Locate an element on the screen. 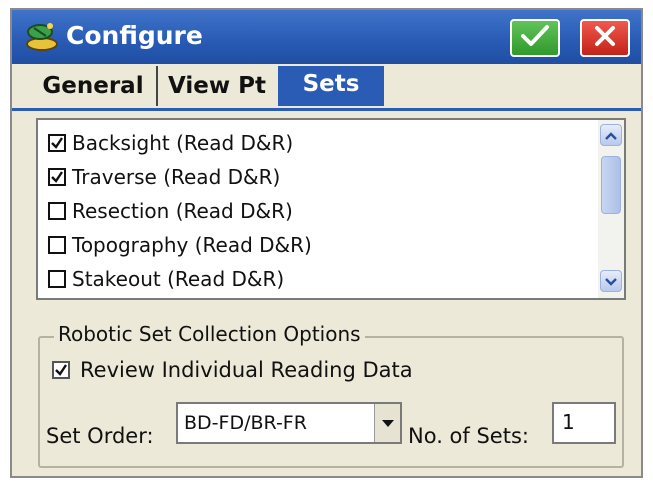  set-order-dropdown: BD-FD/BR-FR is located at coordinates (289, 423).